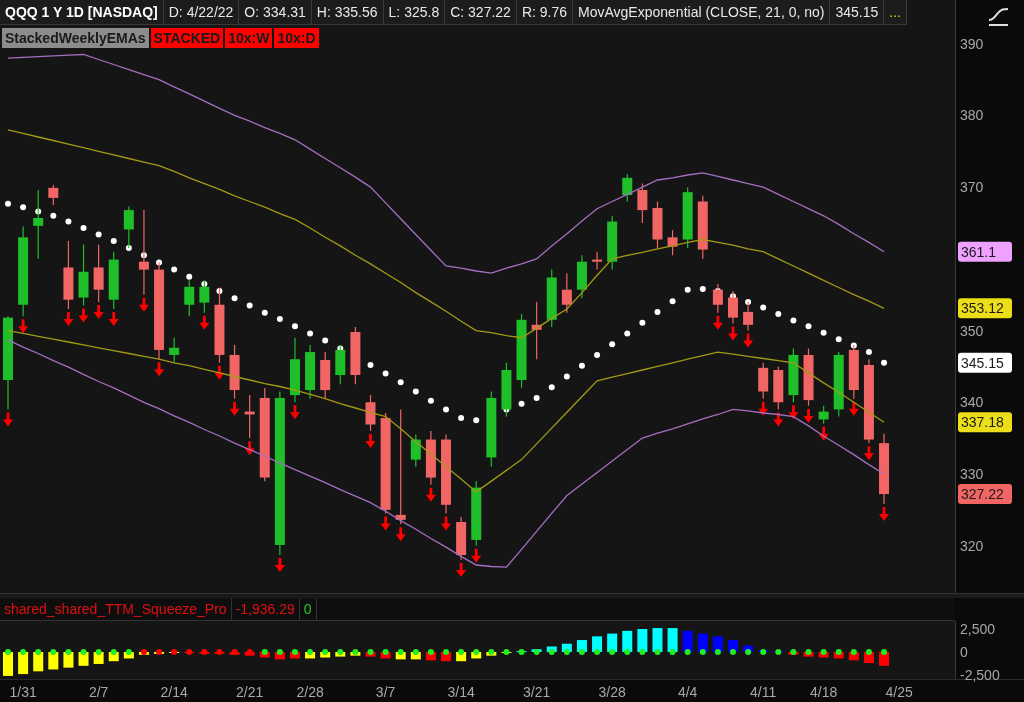 The height and width of the screenshot is (702, 1024). I want to click on legend-field: R: 9.76, so click(545, 12).